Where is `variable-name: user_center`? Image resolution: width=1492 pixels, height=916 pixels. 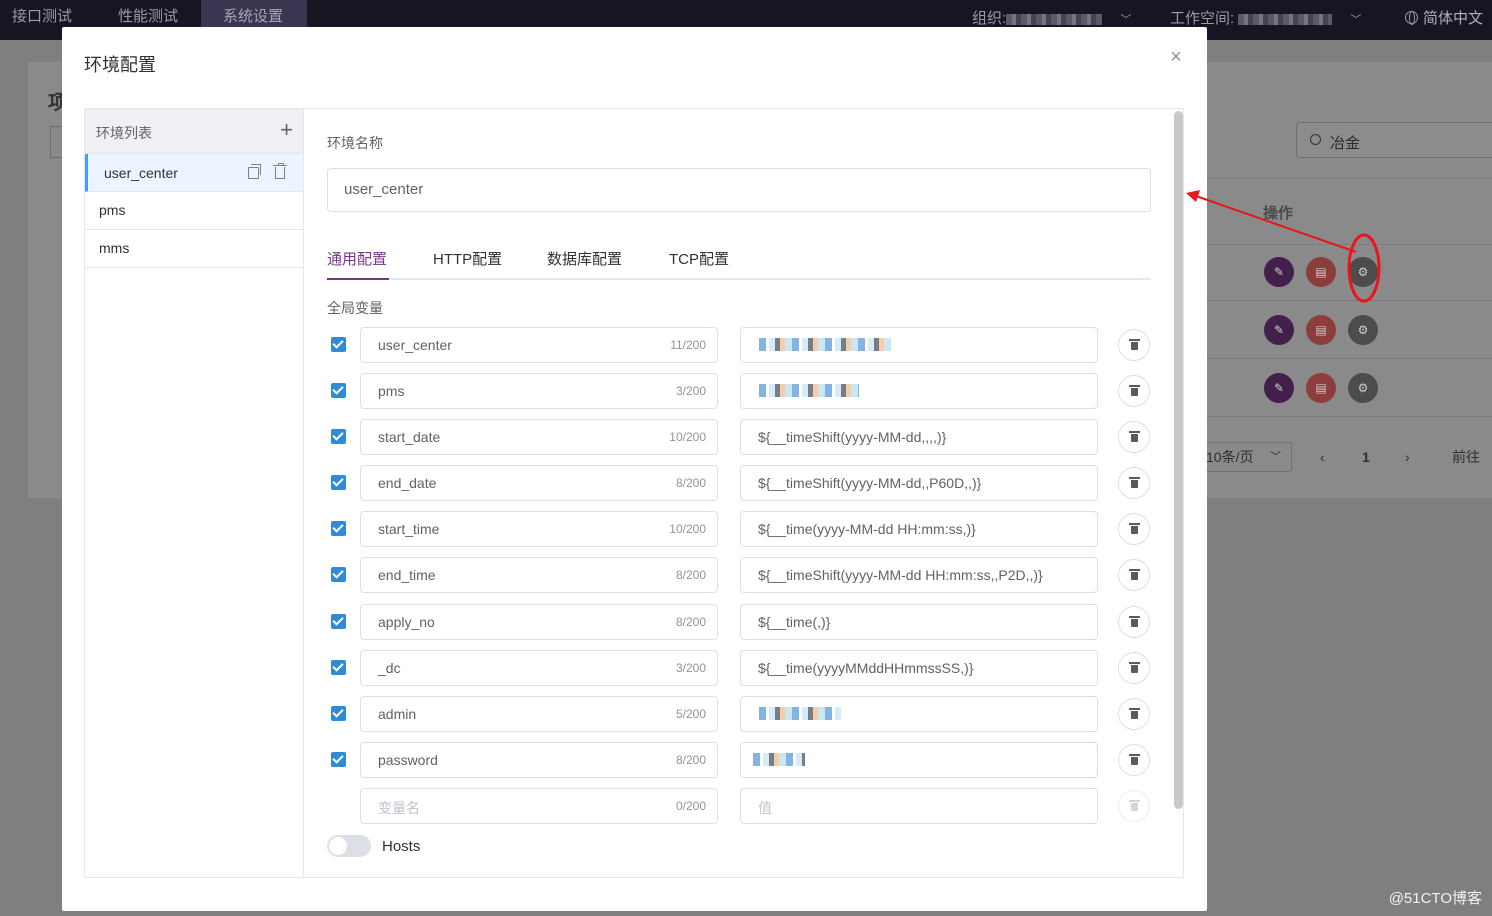
variable-name: user_center is located at coordinates (415, 345).